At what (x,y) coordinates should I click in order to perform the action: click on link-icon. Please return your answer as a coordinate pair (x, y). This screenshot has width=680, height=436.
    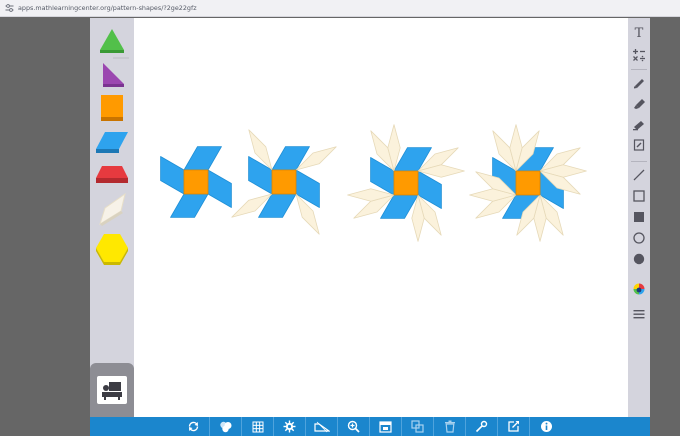
    Looking at the image, I should click on (481, 426).